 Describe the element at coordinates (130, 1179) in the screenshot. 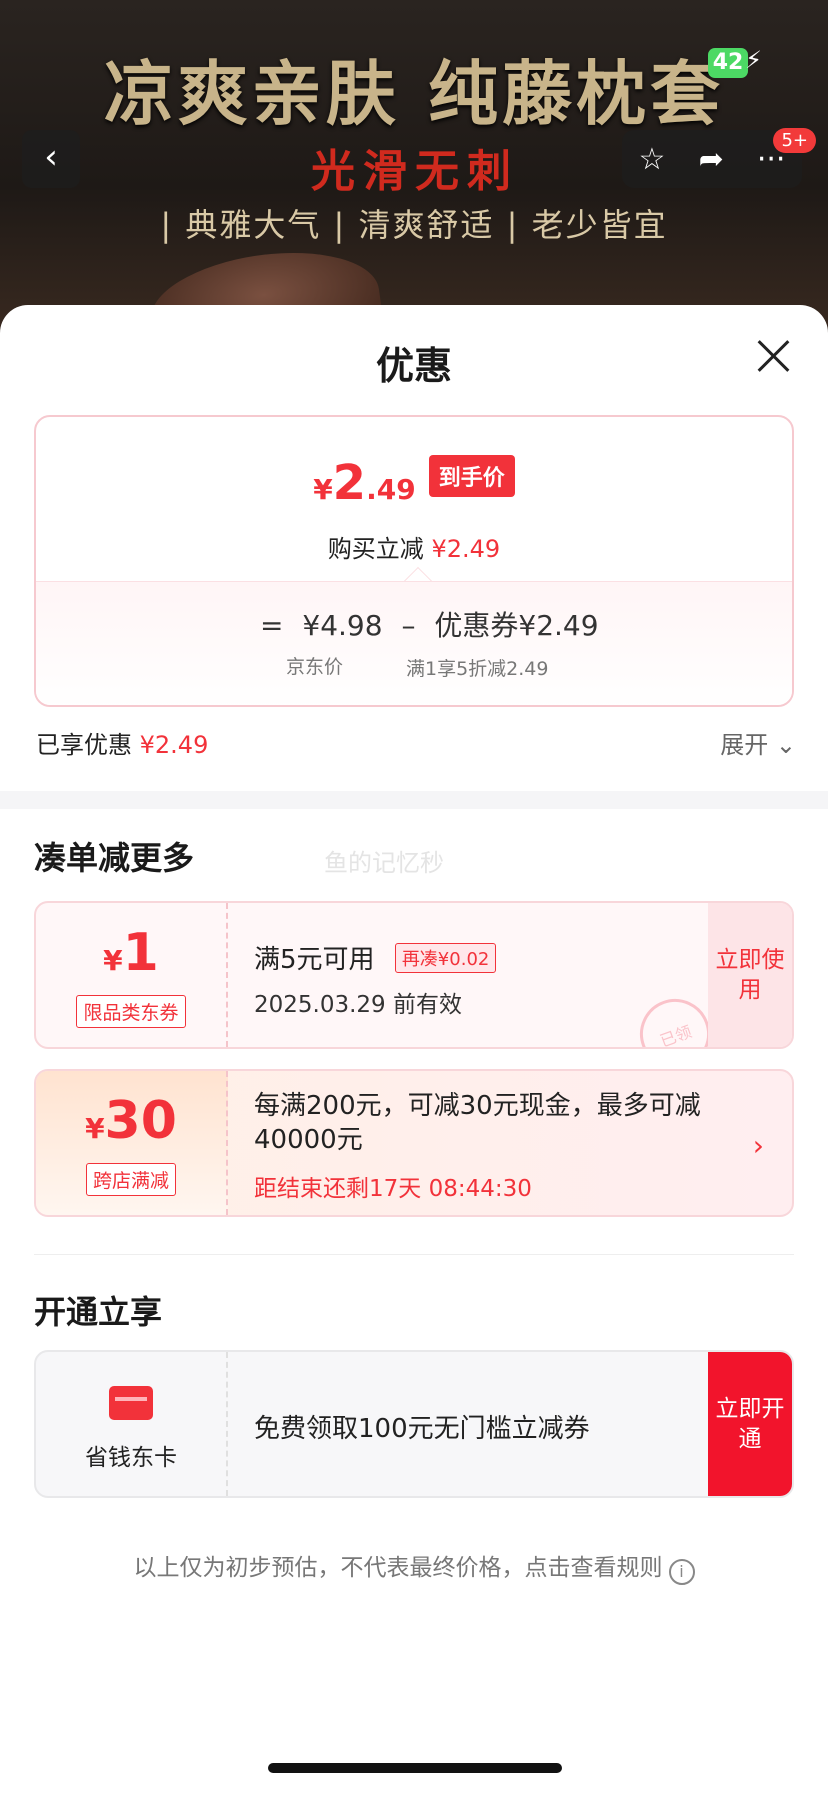

I see `coupon2-type: 跨店满减` at that location.